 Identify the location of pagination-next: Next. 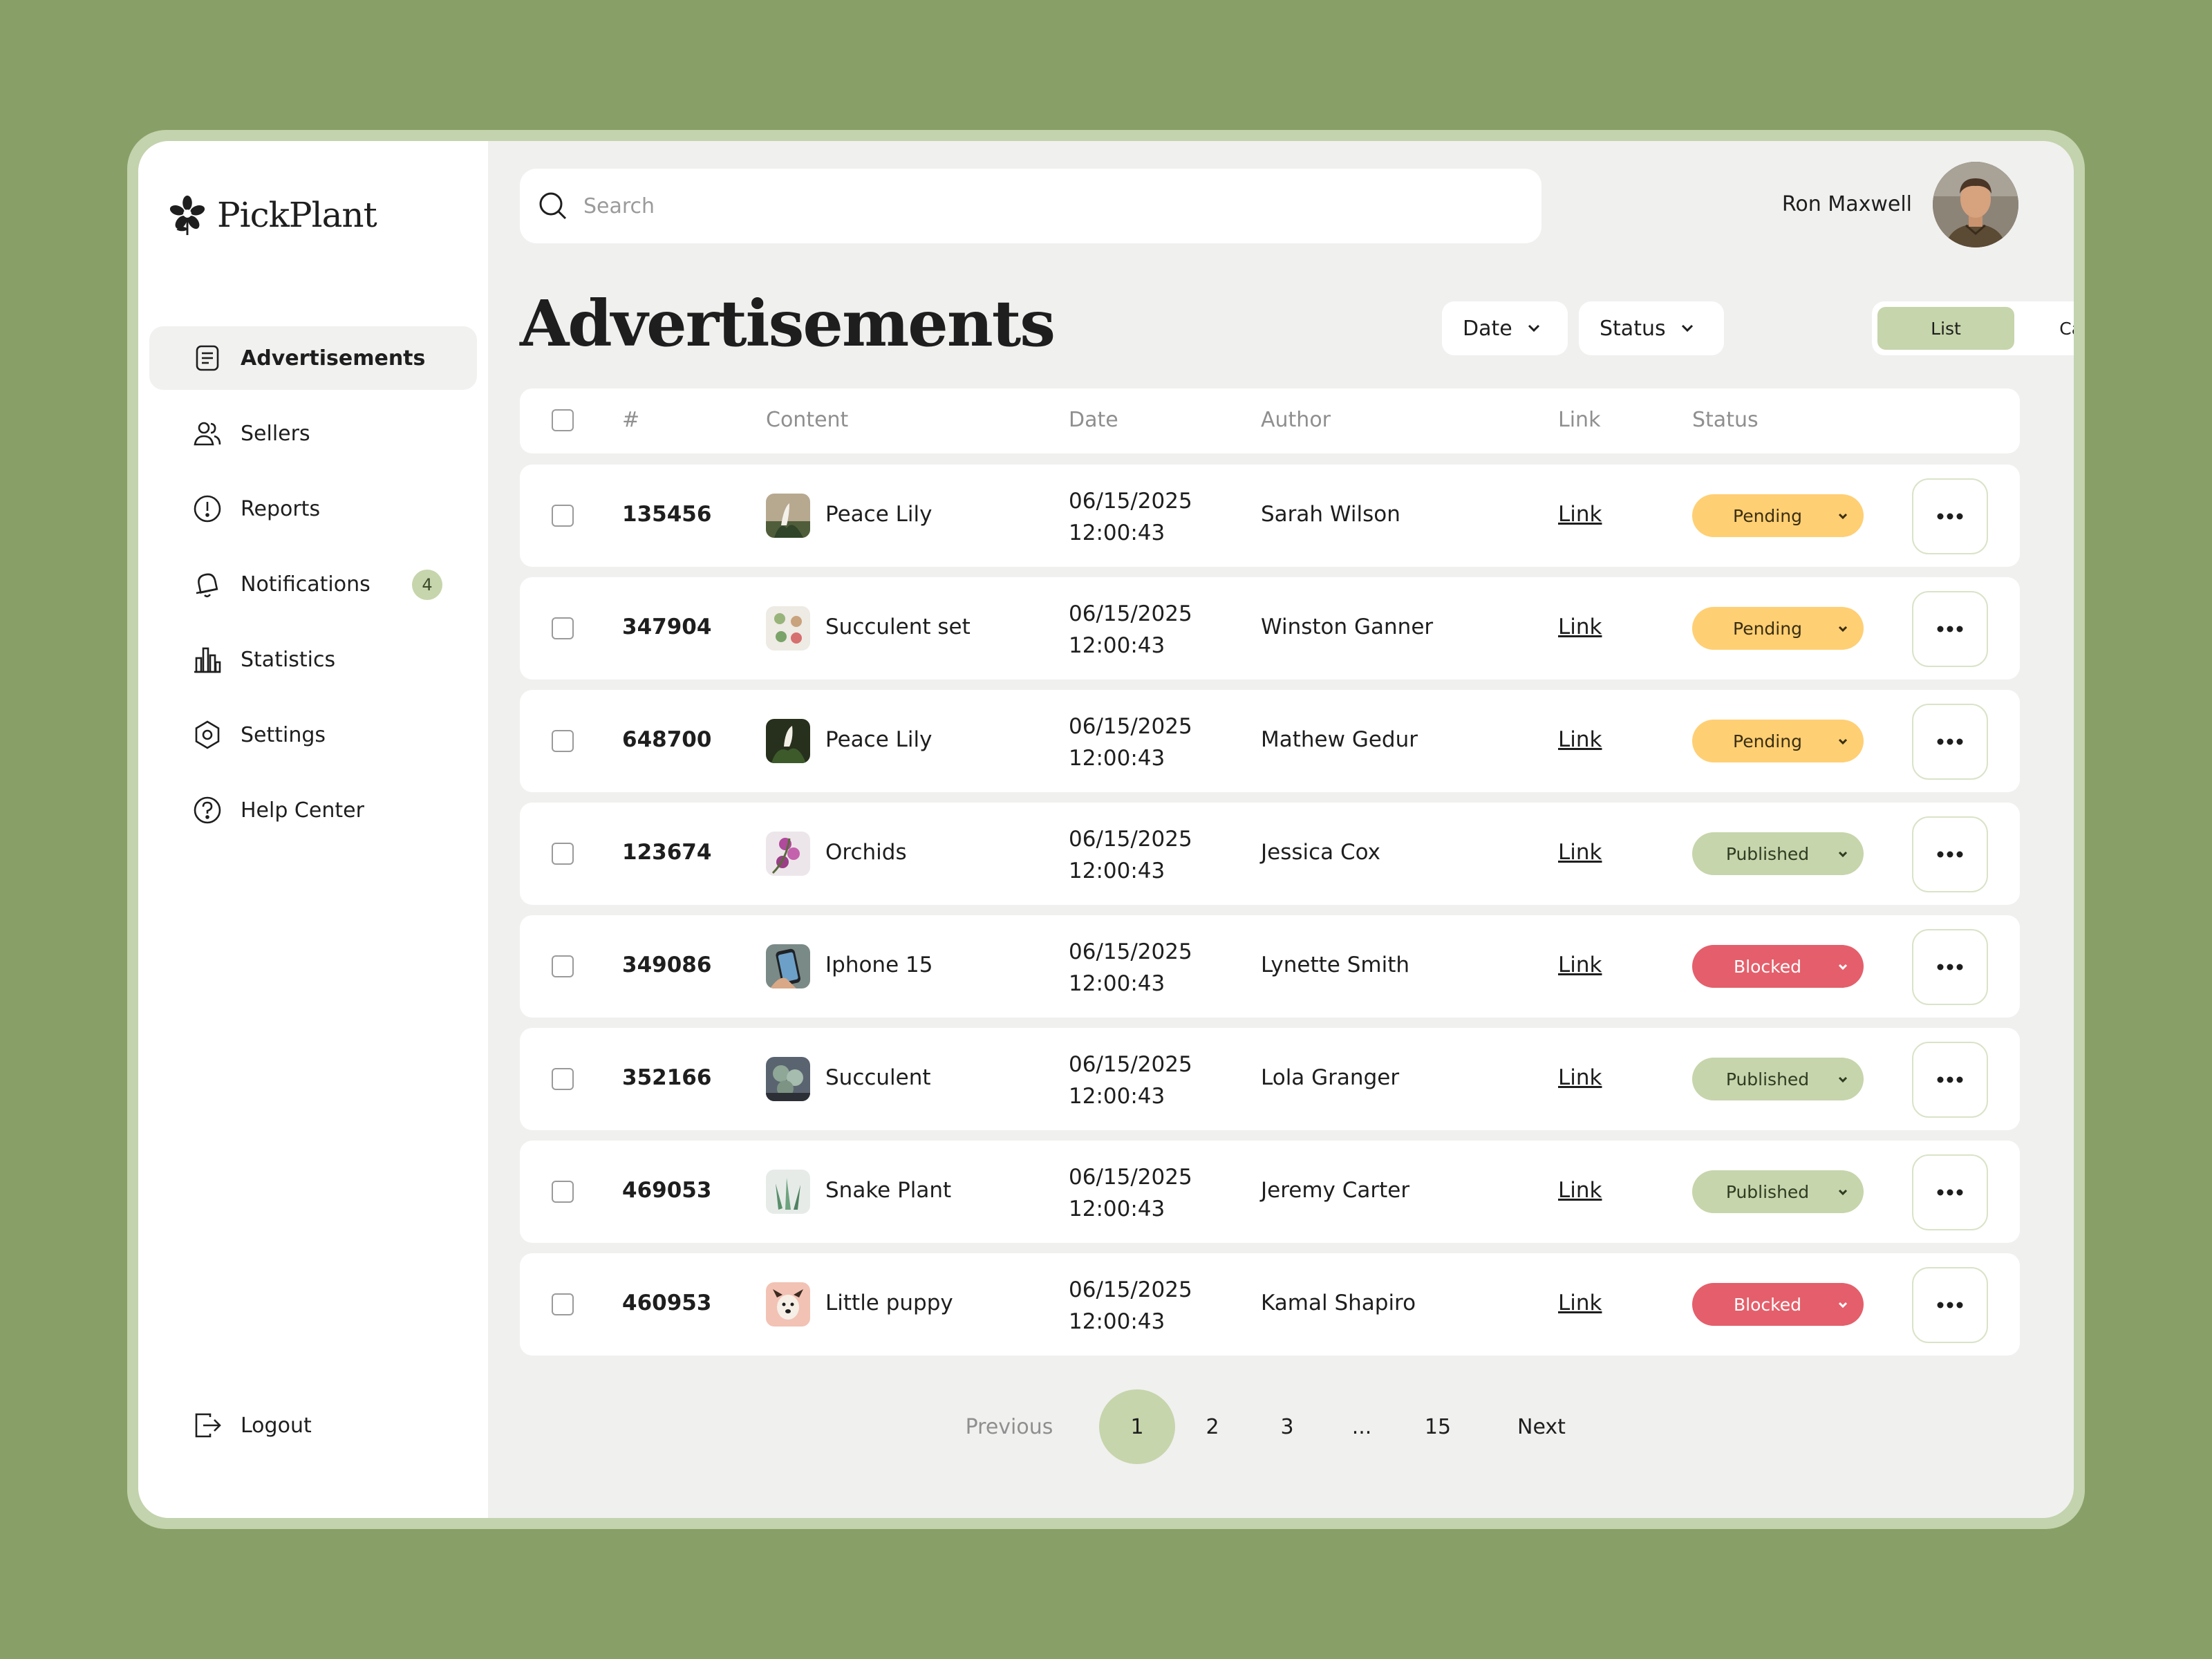
(1541, 1427).